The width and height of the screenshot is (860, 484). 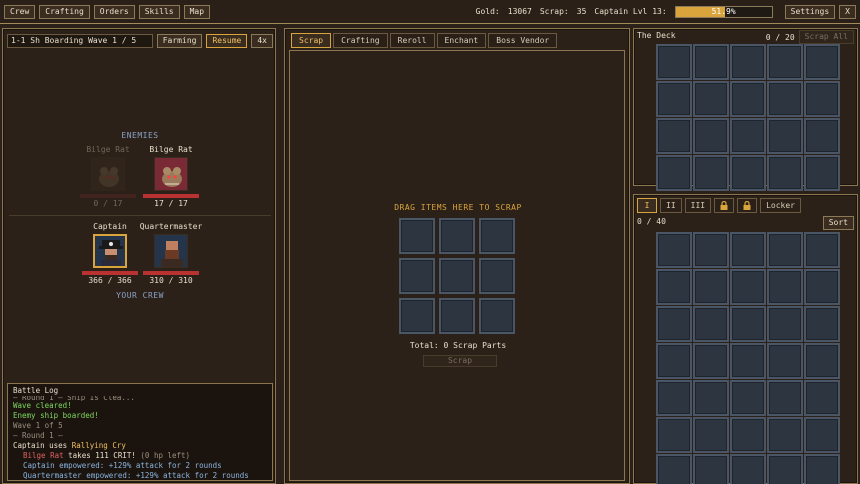 What do you see at coordinates (64, 11) in the screenshot?
I see `nav-crafting-button: Crafting` at bounding box center [64, 11].